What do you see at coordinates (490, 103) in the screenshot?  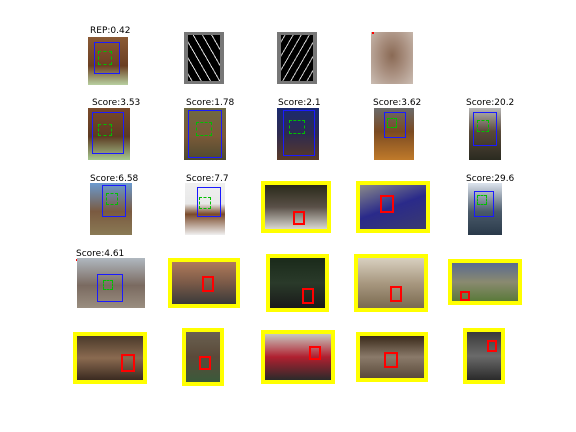 I see `score-label: Score:20.2` at bounding box center [490, 103].